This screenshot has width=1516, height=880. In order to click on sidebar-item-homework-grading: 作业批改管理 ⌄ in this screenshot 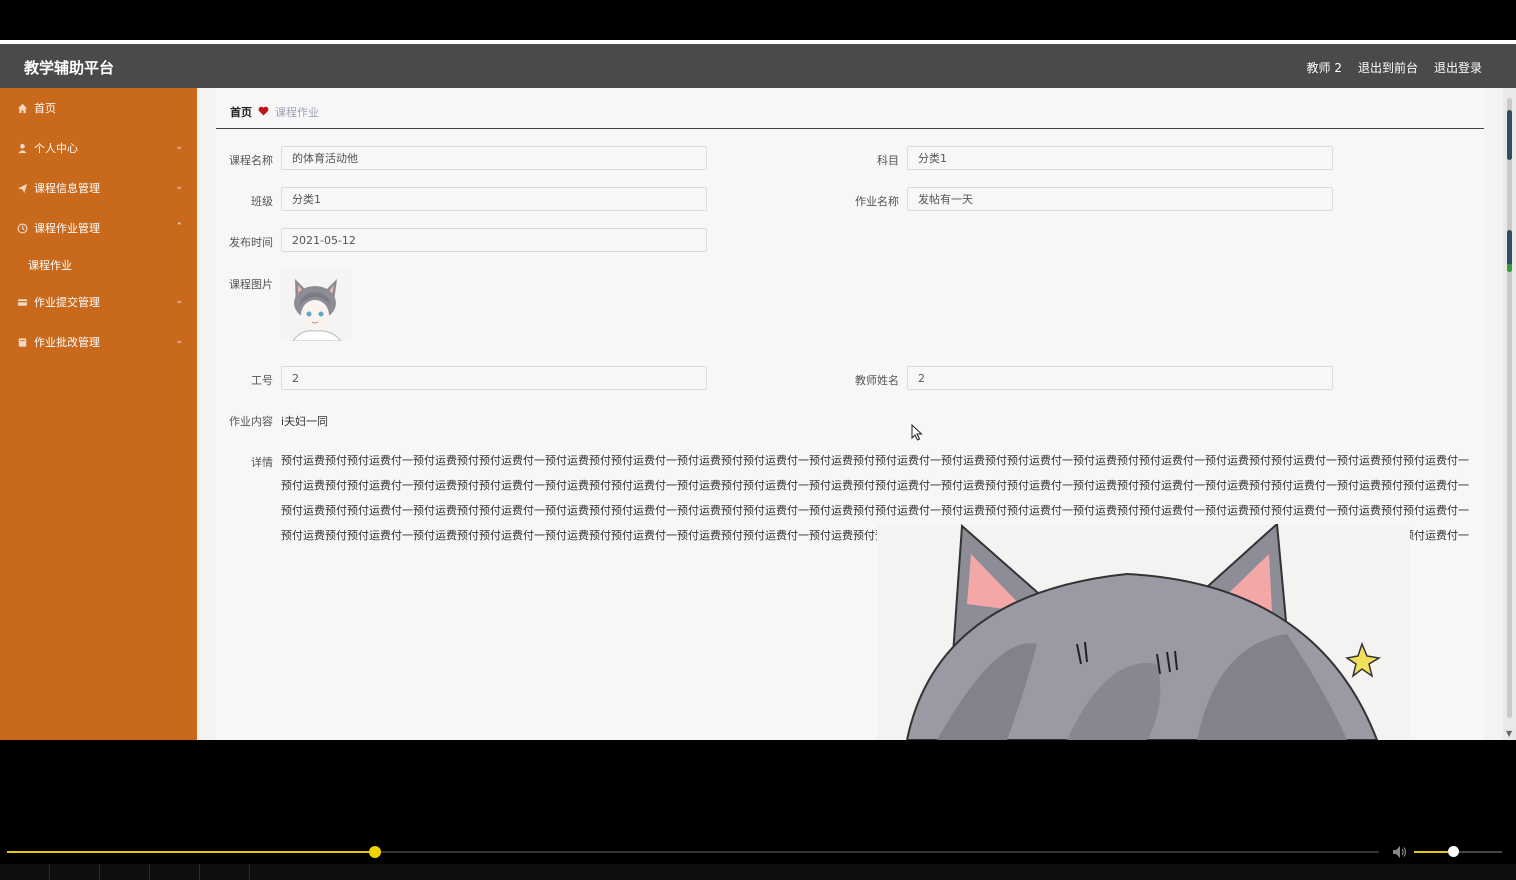, I will do `click(98, 342)`.